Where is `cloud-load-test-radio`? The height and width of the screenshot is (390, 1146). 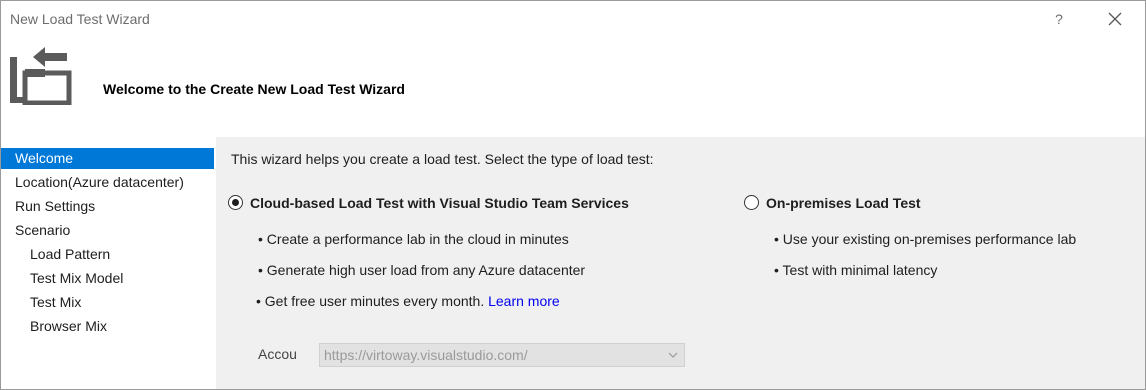
cloud-load-test-radio is located at coordinates (235, 202).